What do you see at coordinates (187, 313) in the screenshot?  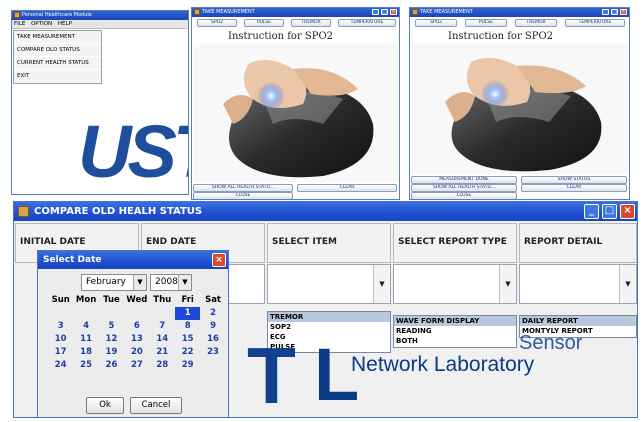 I see `calendar-day: 1` at bounding box center [187, 313].